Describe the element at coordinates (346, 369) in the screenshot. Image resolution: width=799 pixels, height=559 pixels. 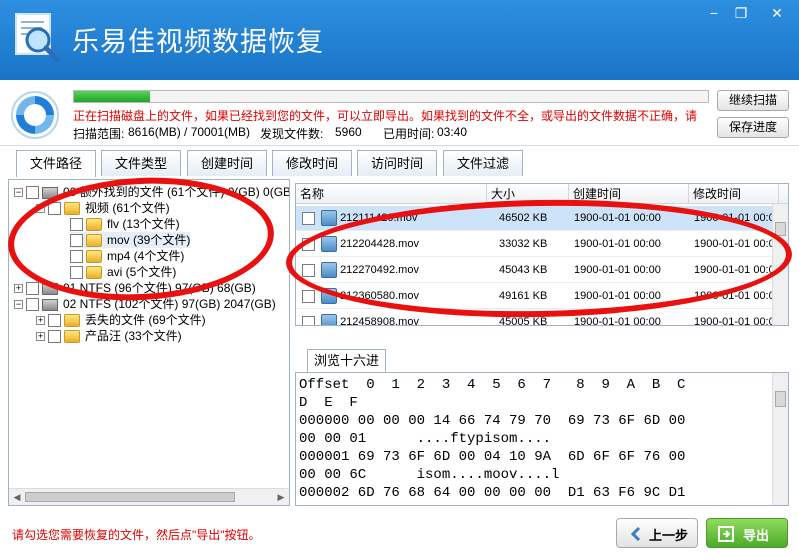
I see `tab-hex-view: 浏览十六进制` at that location.